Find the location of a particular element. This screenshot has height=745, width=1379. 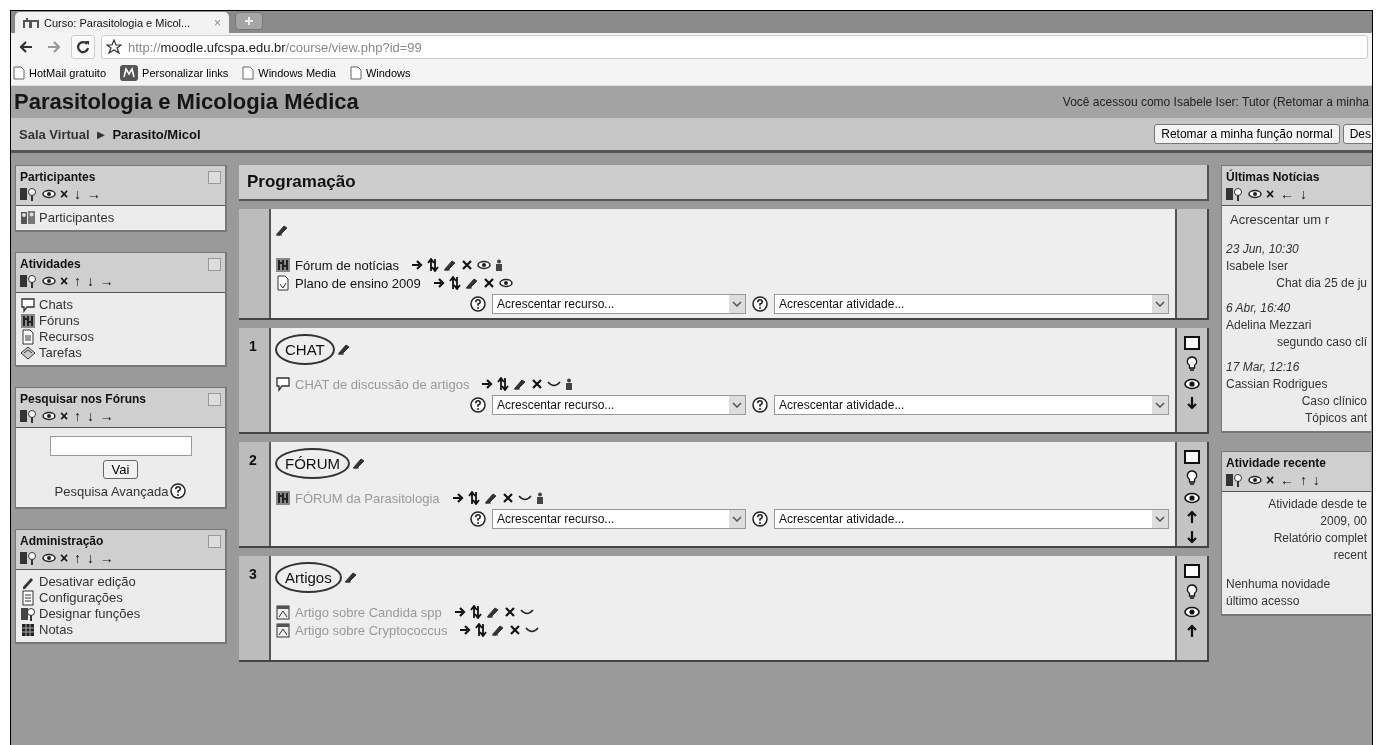

reload-icon is located at coordinates (83, 47).